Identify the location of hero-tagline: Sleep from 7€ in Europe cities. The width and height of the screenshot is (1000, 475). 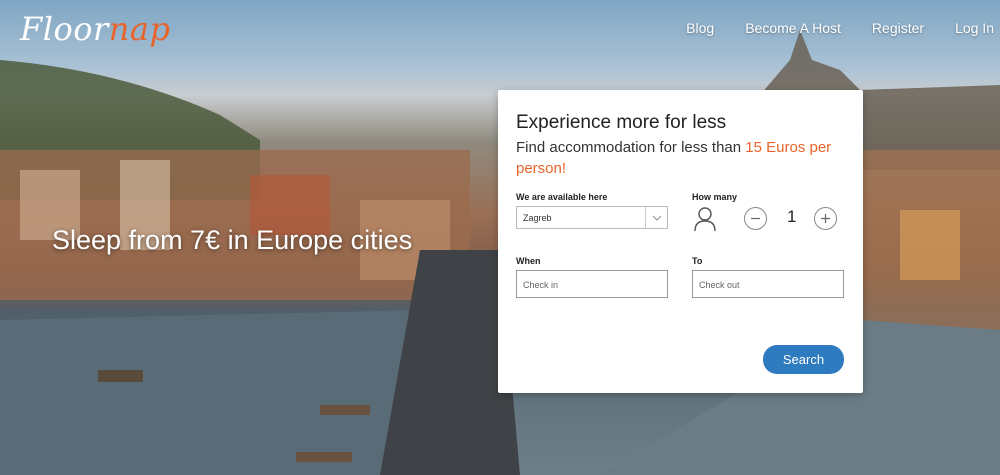
(232, 240).